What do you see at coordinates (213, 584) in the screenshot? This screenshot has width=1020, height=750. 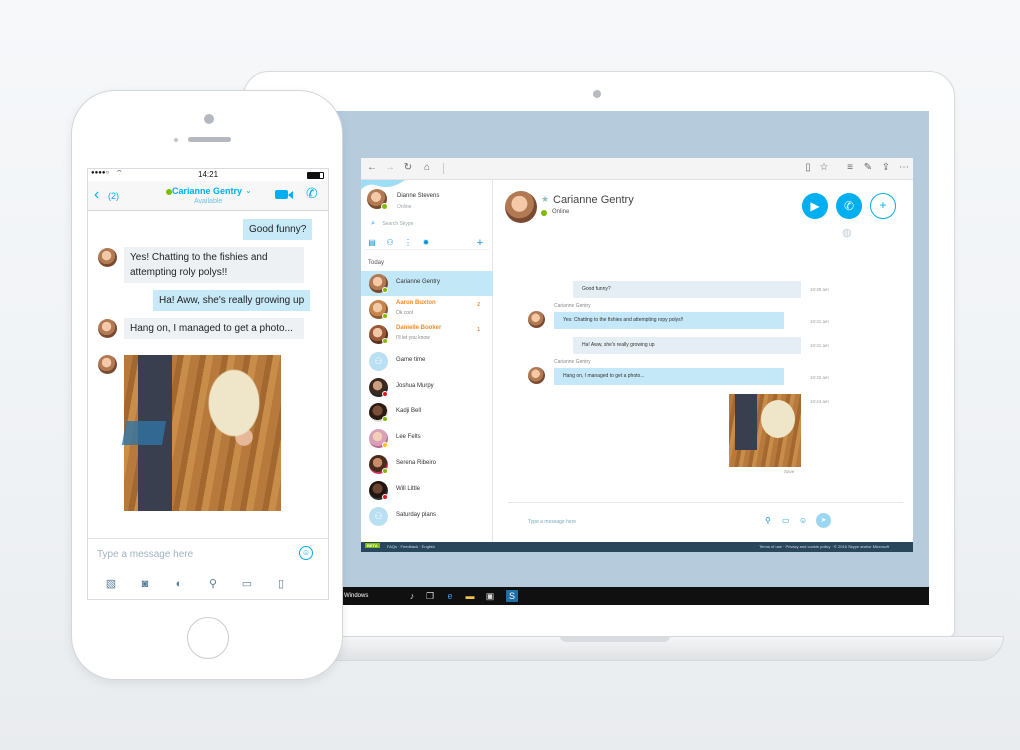 I see `location-icon: ⚲` at bounding box center [213, 584].